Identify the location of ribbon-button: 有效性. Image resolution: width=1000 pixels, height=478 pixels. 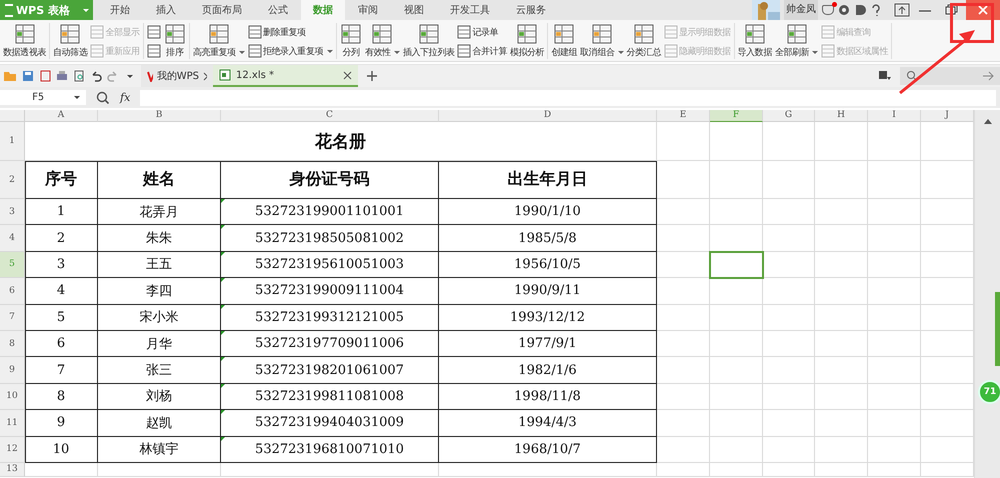
(382, 41).